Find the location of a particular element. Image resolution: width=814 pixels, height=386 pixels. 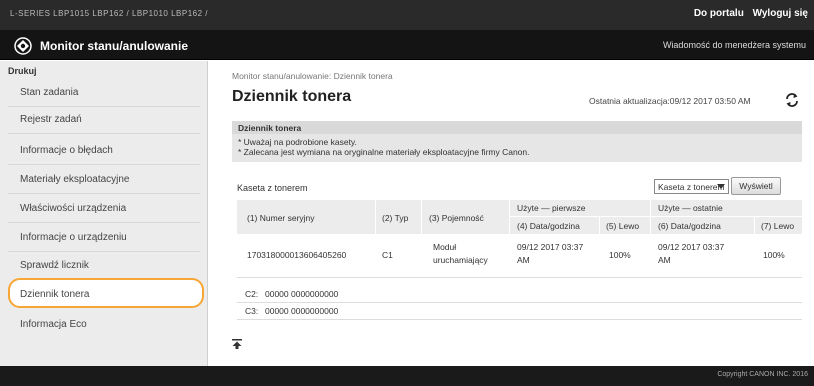

cell-type: C1 is located at coordinates (387, 255).